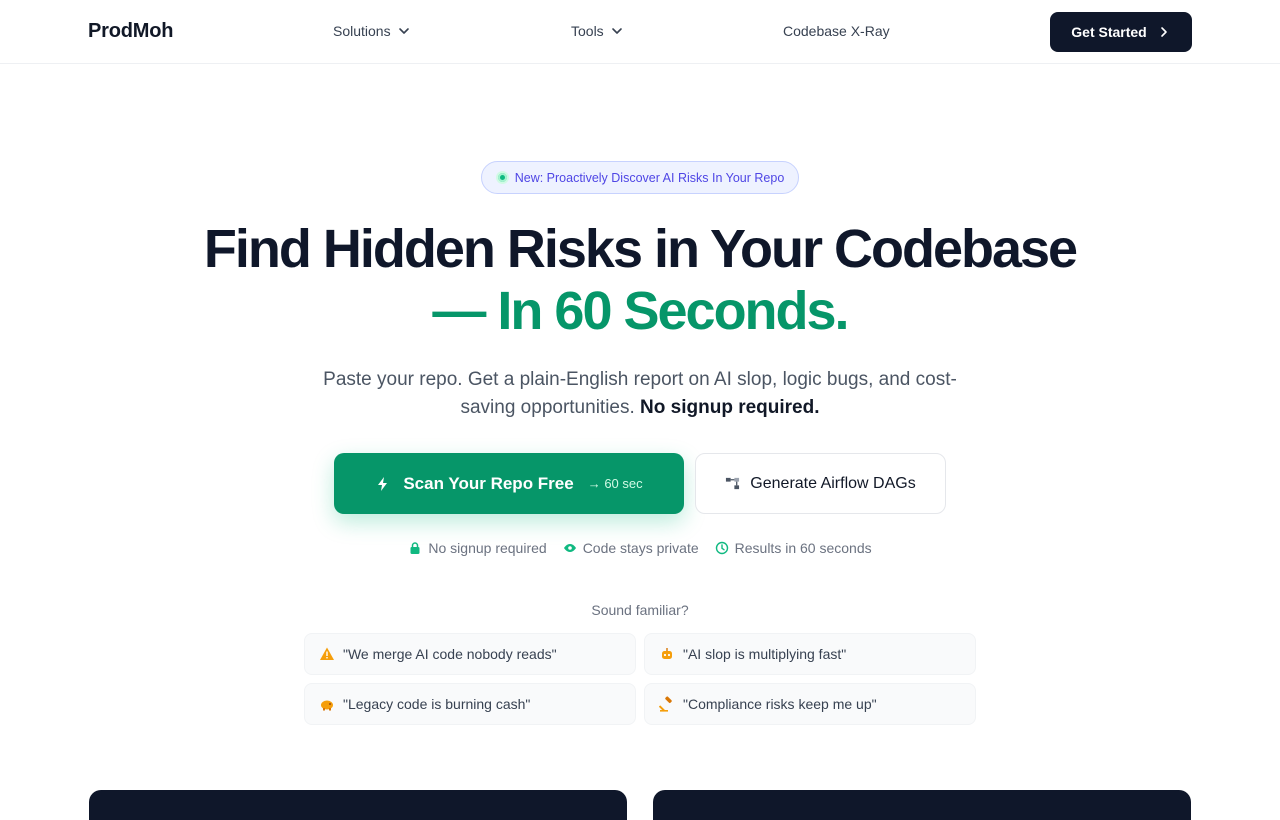  Describe the element at coordinates (780, 704) in the screenshot. I see `quote-text: "Compliance risks keep me up"` at that location.